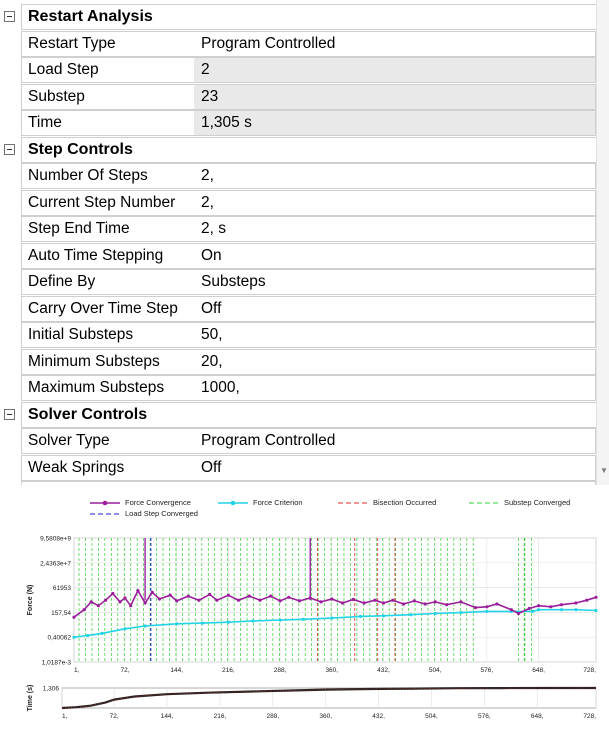  Describe the element at coordinates (211, 308) in the screenshot. I see `property-value: Off` at that location.